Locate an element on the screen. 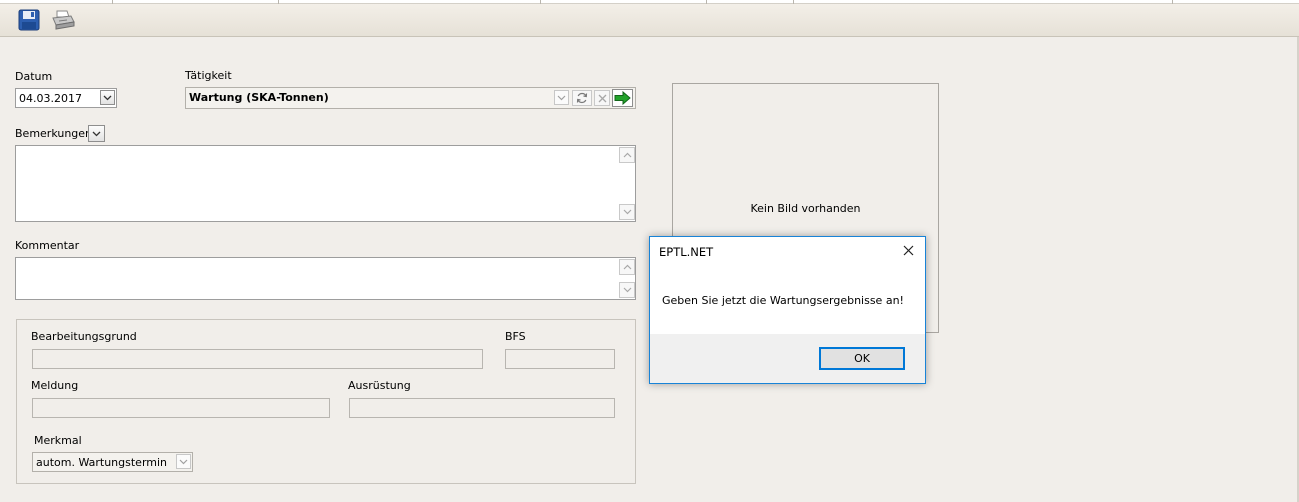  taetigkeit-combobox: Wartung (SKA-Tonnen) is located at coordinates (410, 98).